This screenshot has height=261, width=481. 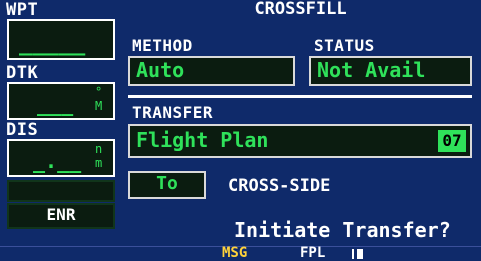 I want to click on sidebar-separator, so click(x=61, y=191).